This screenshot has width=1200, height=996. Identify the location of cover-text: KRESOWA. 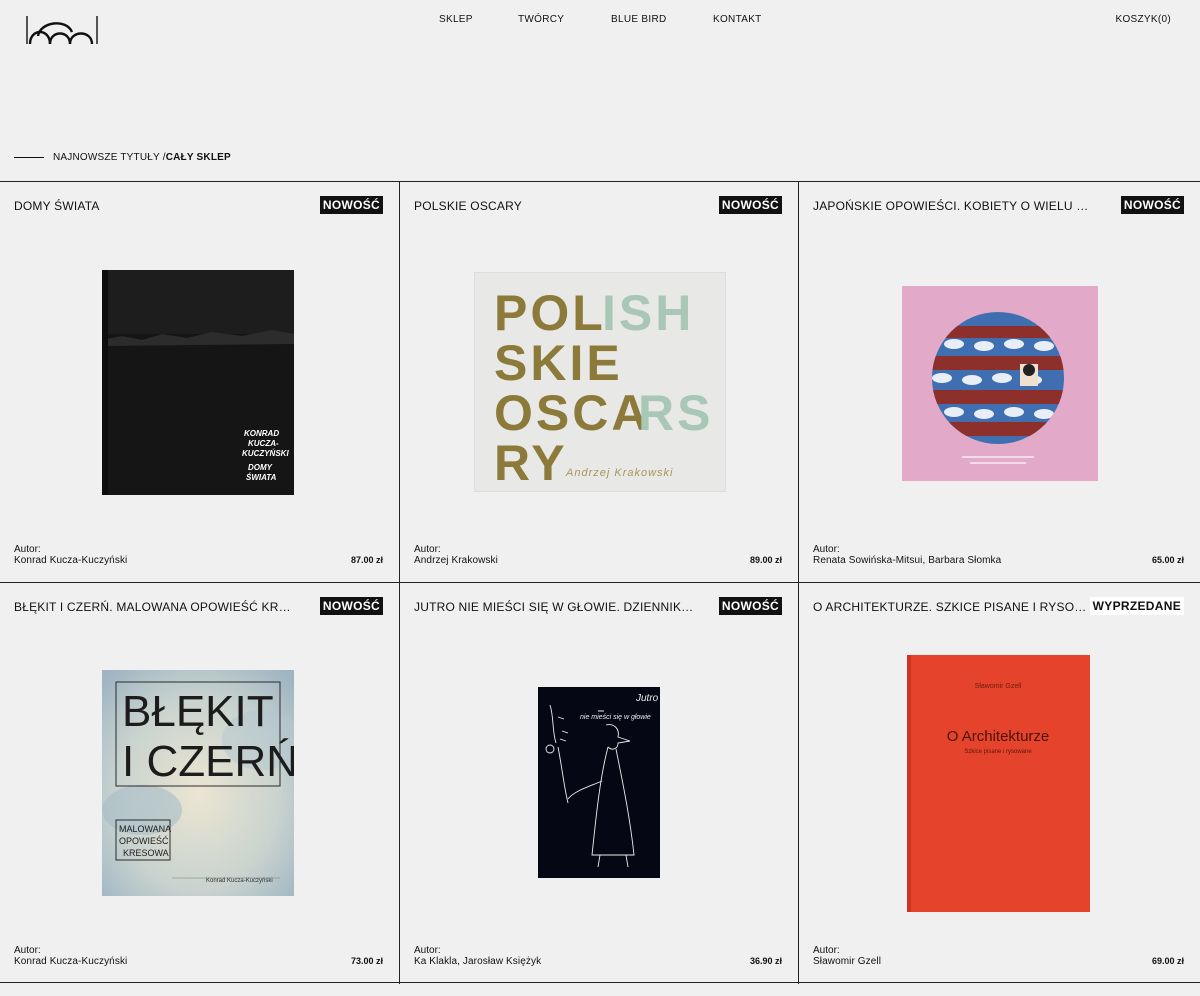
(146, 853).